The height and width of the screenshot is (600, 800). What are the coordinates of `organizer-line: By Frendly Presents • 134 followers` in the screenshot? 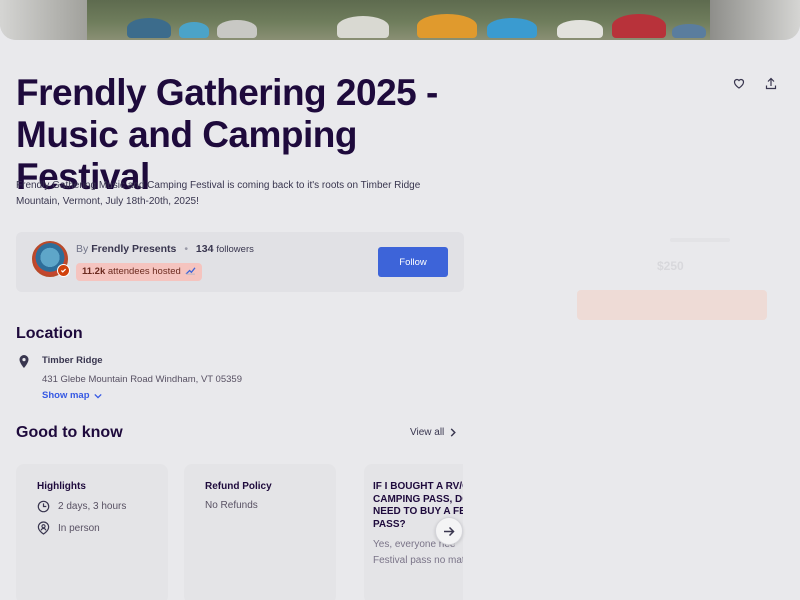 It's located at (165, 249).